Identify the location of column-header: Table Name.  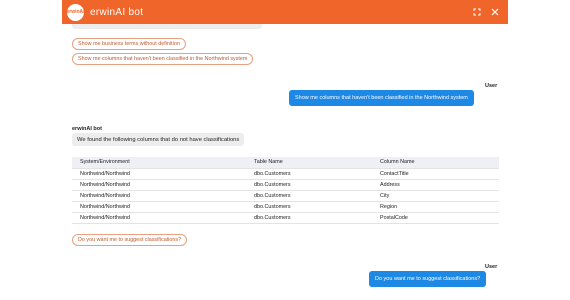
(309, 162).